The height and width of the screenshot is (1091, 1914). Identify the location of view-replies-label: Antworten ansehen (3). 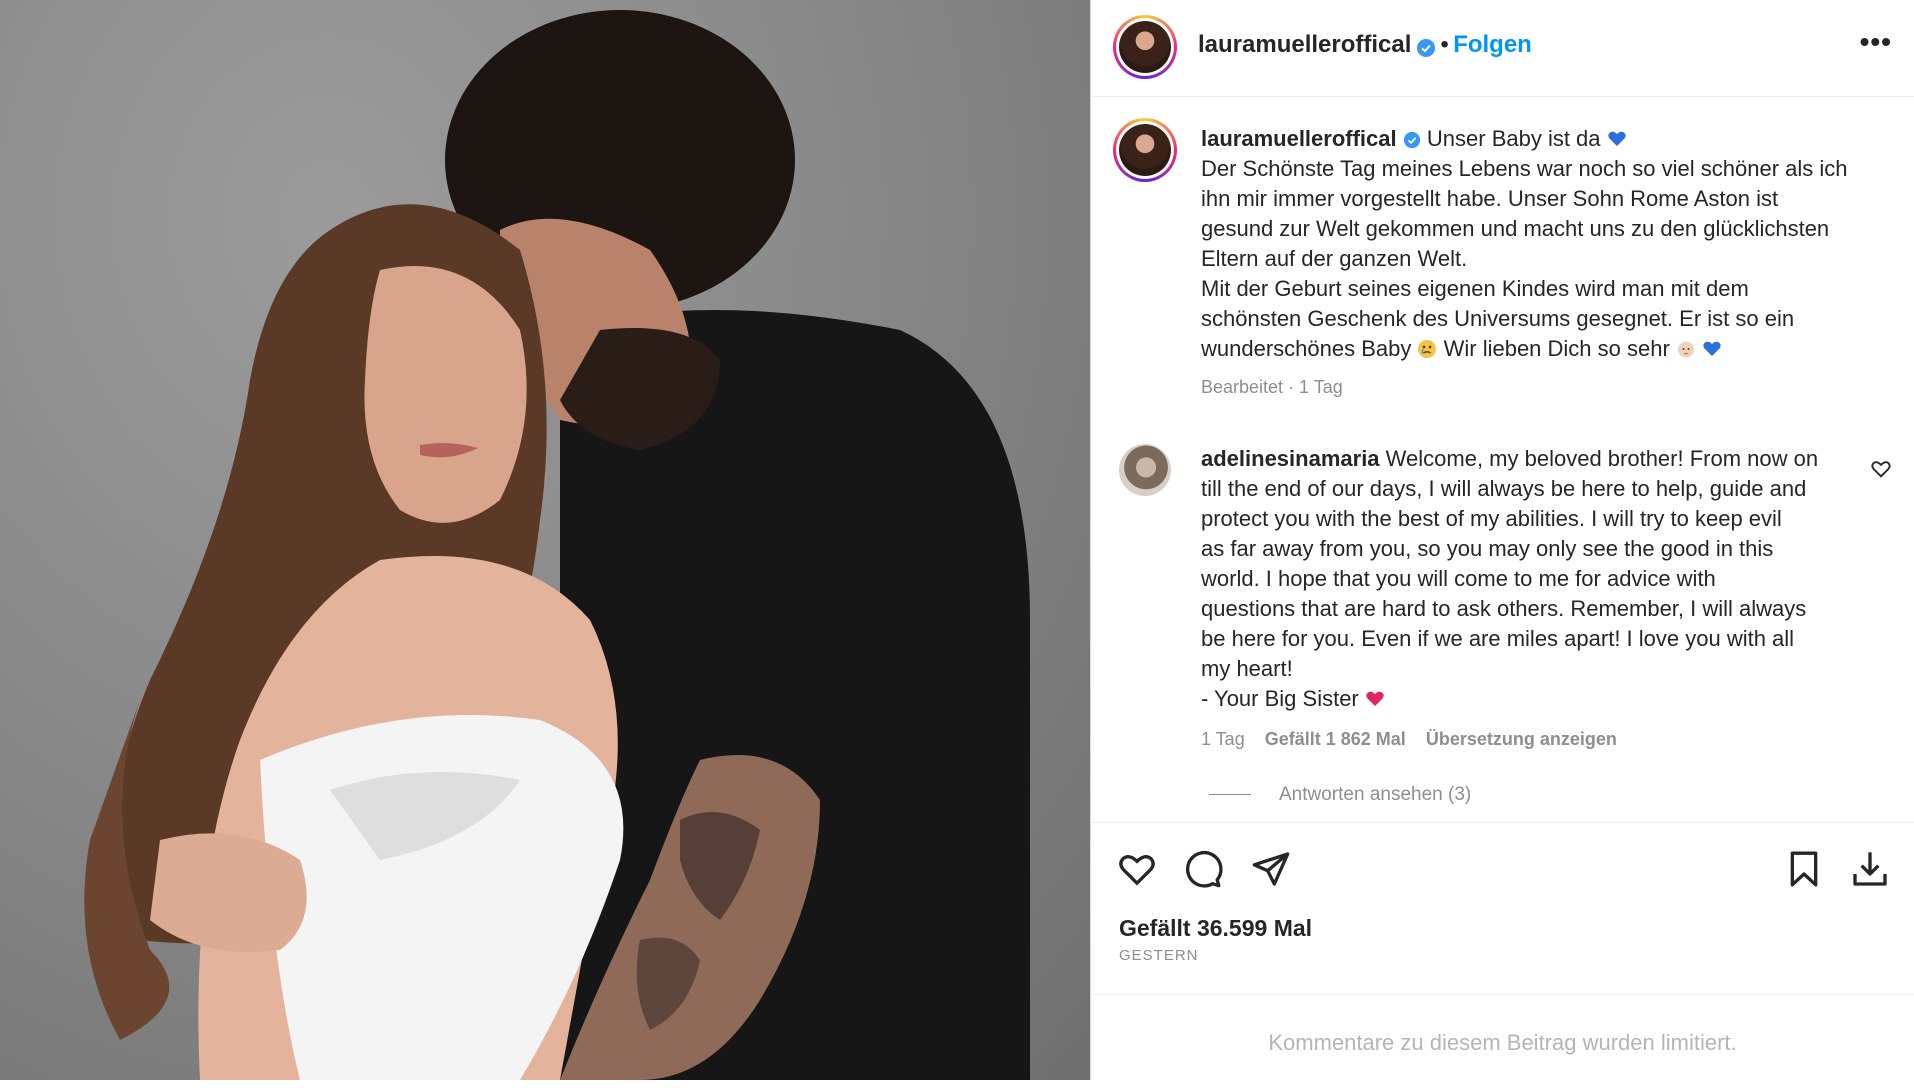
(1375, 794).